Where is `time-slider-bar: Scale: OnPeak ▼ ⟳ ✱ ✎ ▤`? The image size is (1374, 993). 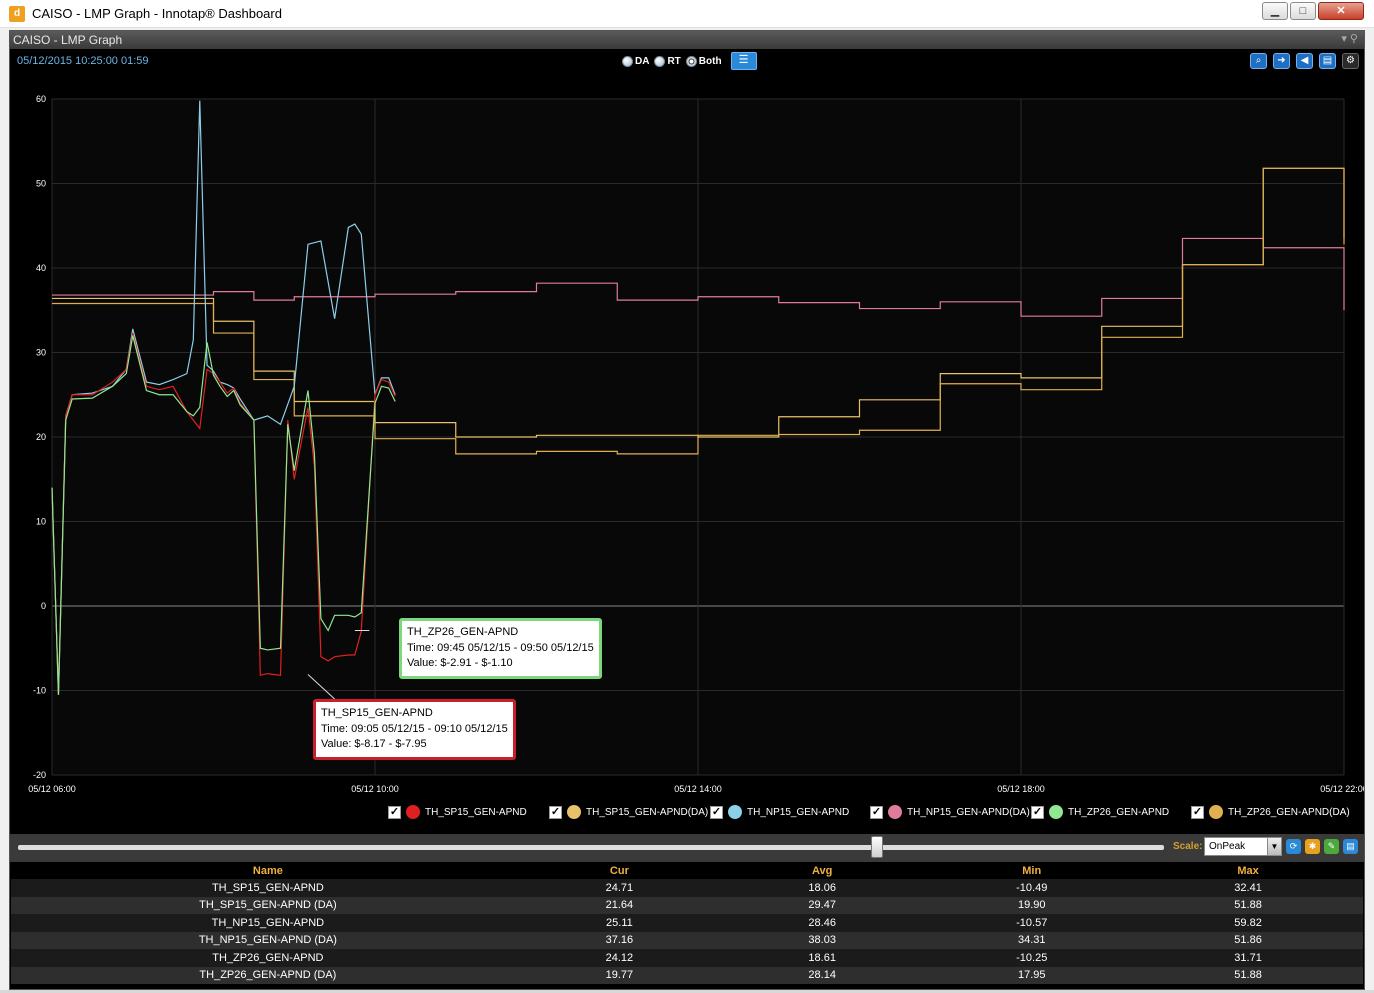 time-slider-bar: Scale: OnPeak ▼ ⟳ ✱ ✎ ▤ is located at coordinates (687, 848).